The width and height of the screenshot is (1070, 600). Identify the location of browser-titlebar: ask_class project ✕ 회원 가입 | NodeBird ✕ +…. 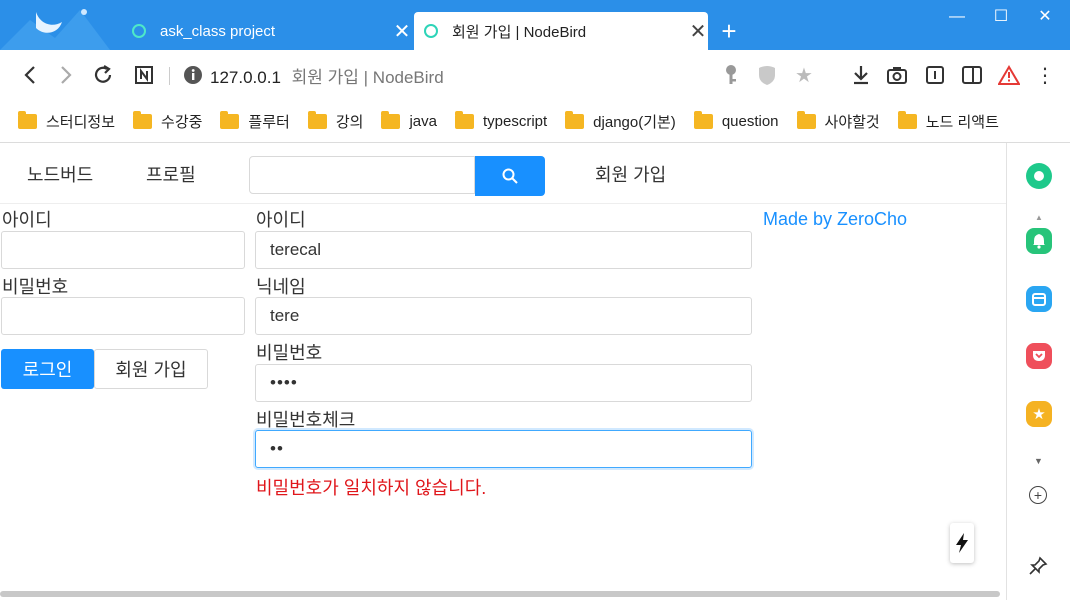
(535, 25).